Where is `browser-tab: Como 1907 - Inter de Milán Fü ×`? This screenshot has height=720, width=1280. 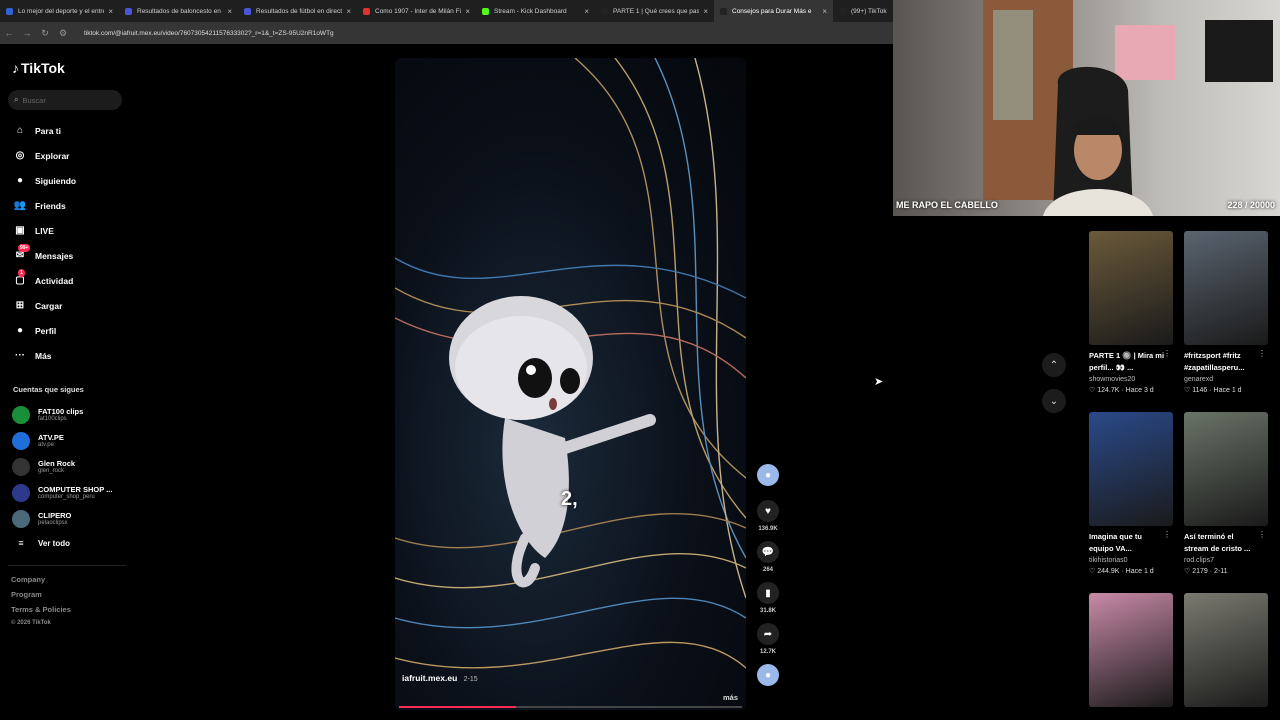 browser-tab: Como 1907 - Inter de Milán Fü × is located at coordinates (416, 11).